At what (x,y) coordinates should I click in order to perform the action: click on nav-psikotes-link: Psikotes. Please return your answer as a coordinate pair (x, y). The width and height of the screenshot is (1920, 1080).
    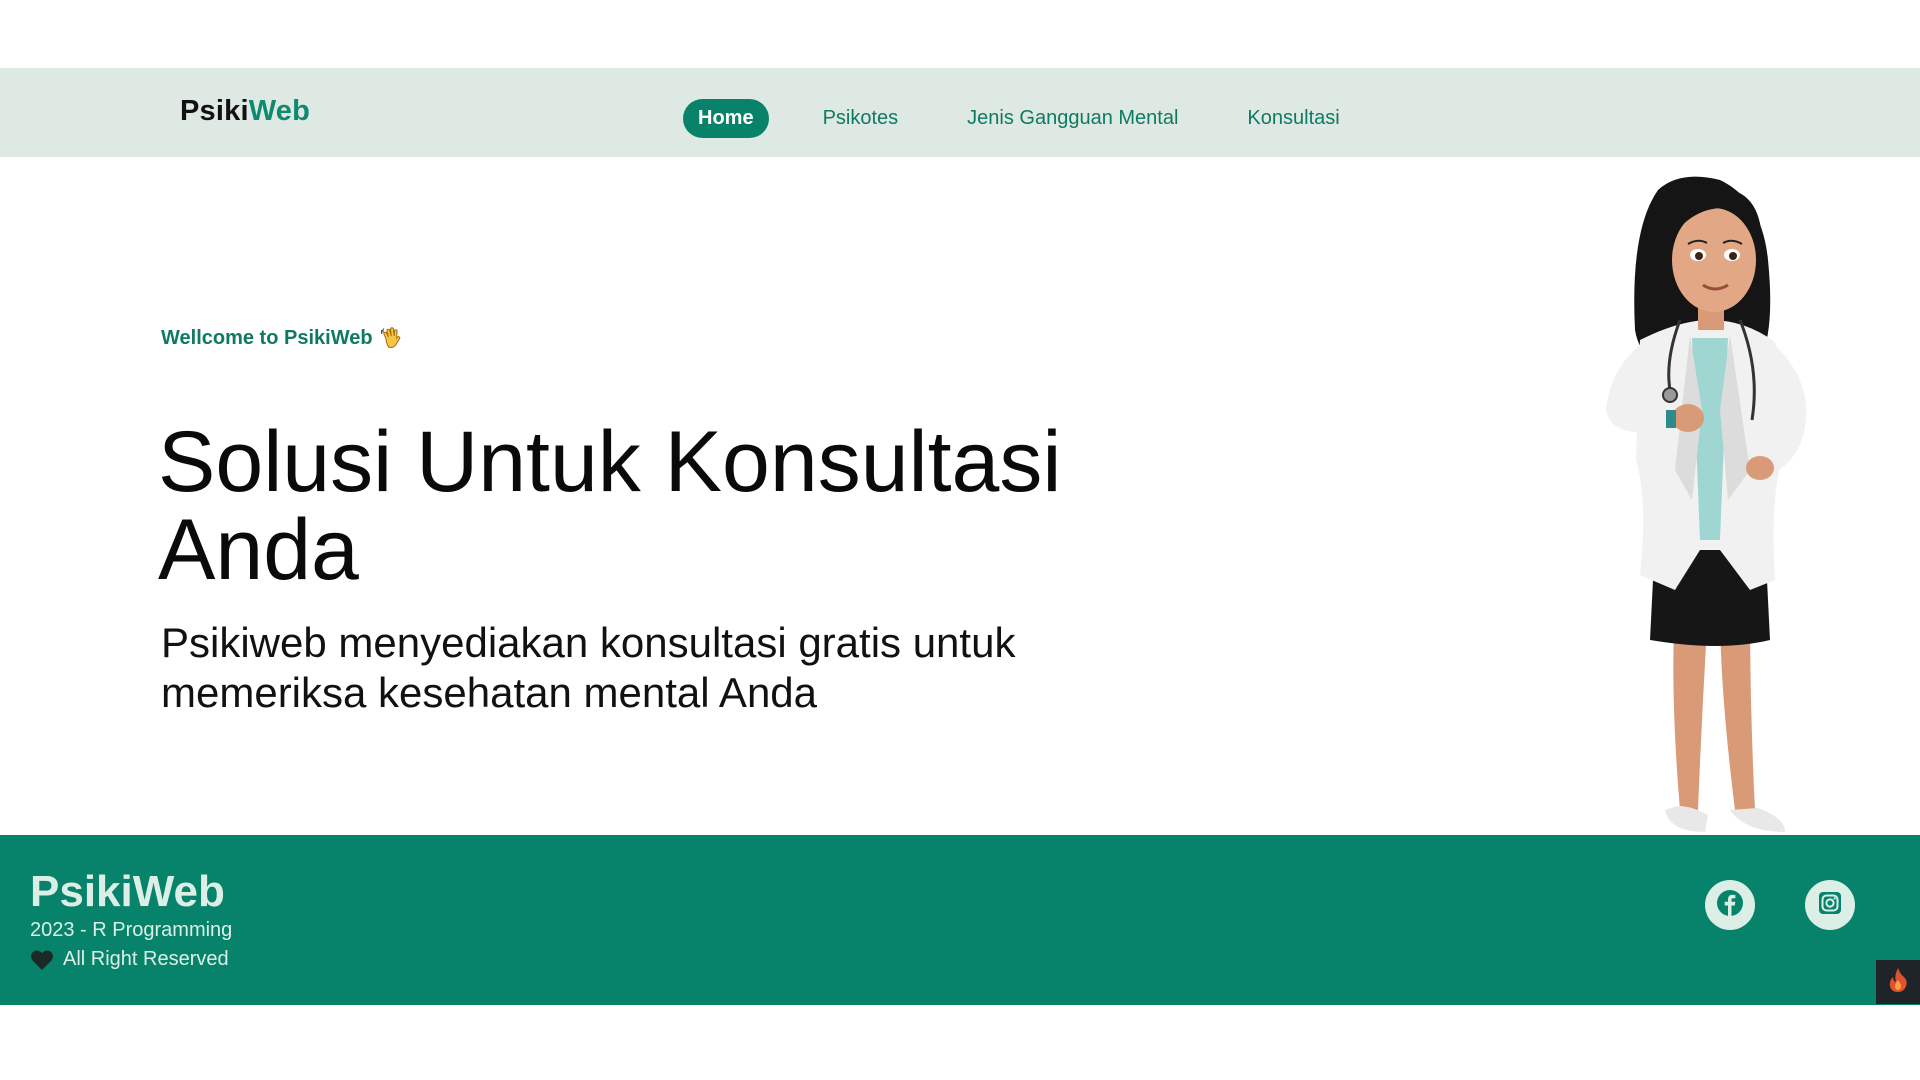
    Looking at the image, I should click on (861, 118).